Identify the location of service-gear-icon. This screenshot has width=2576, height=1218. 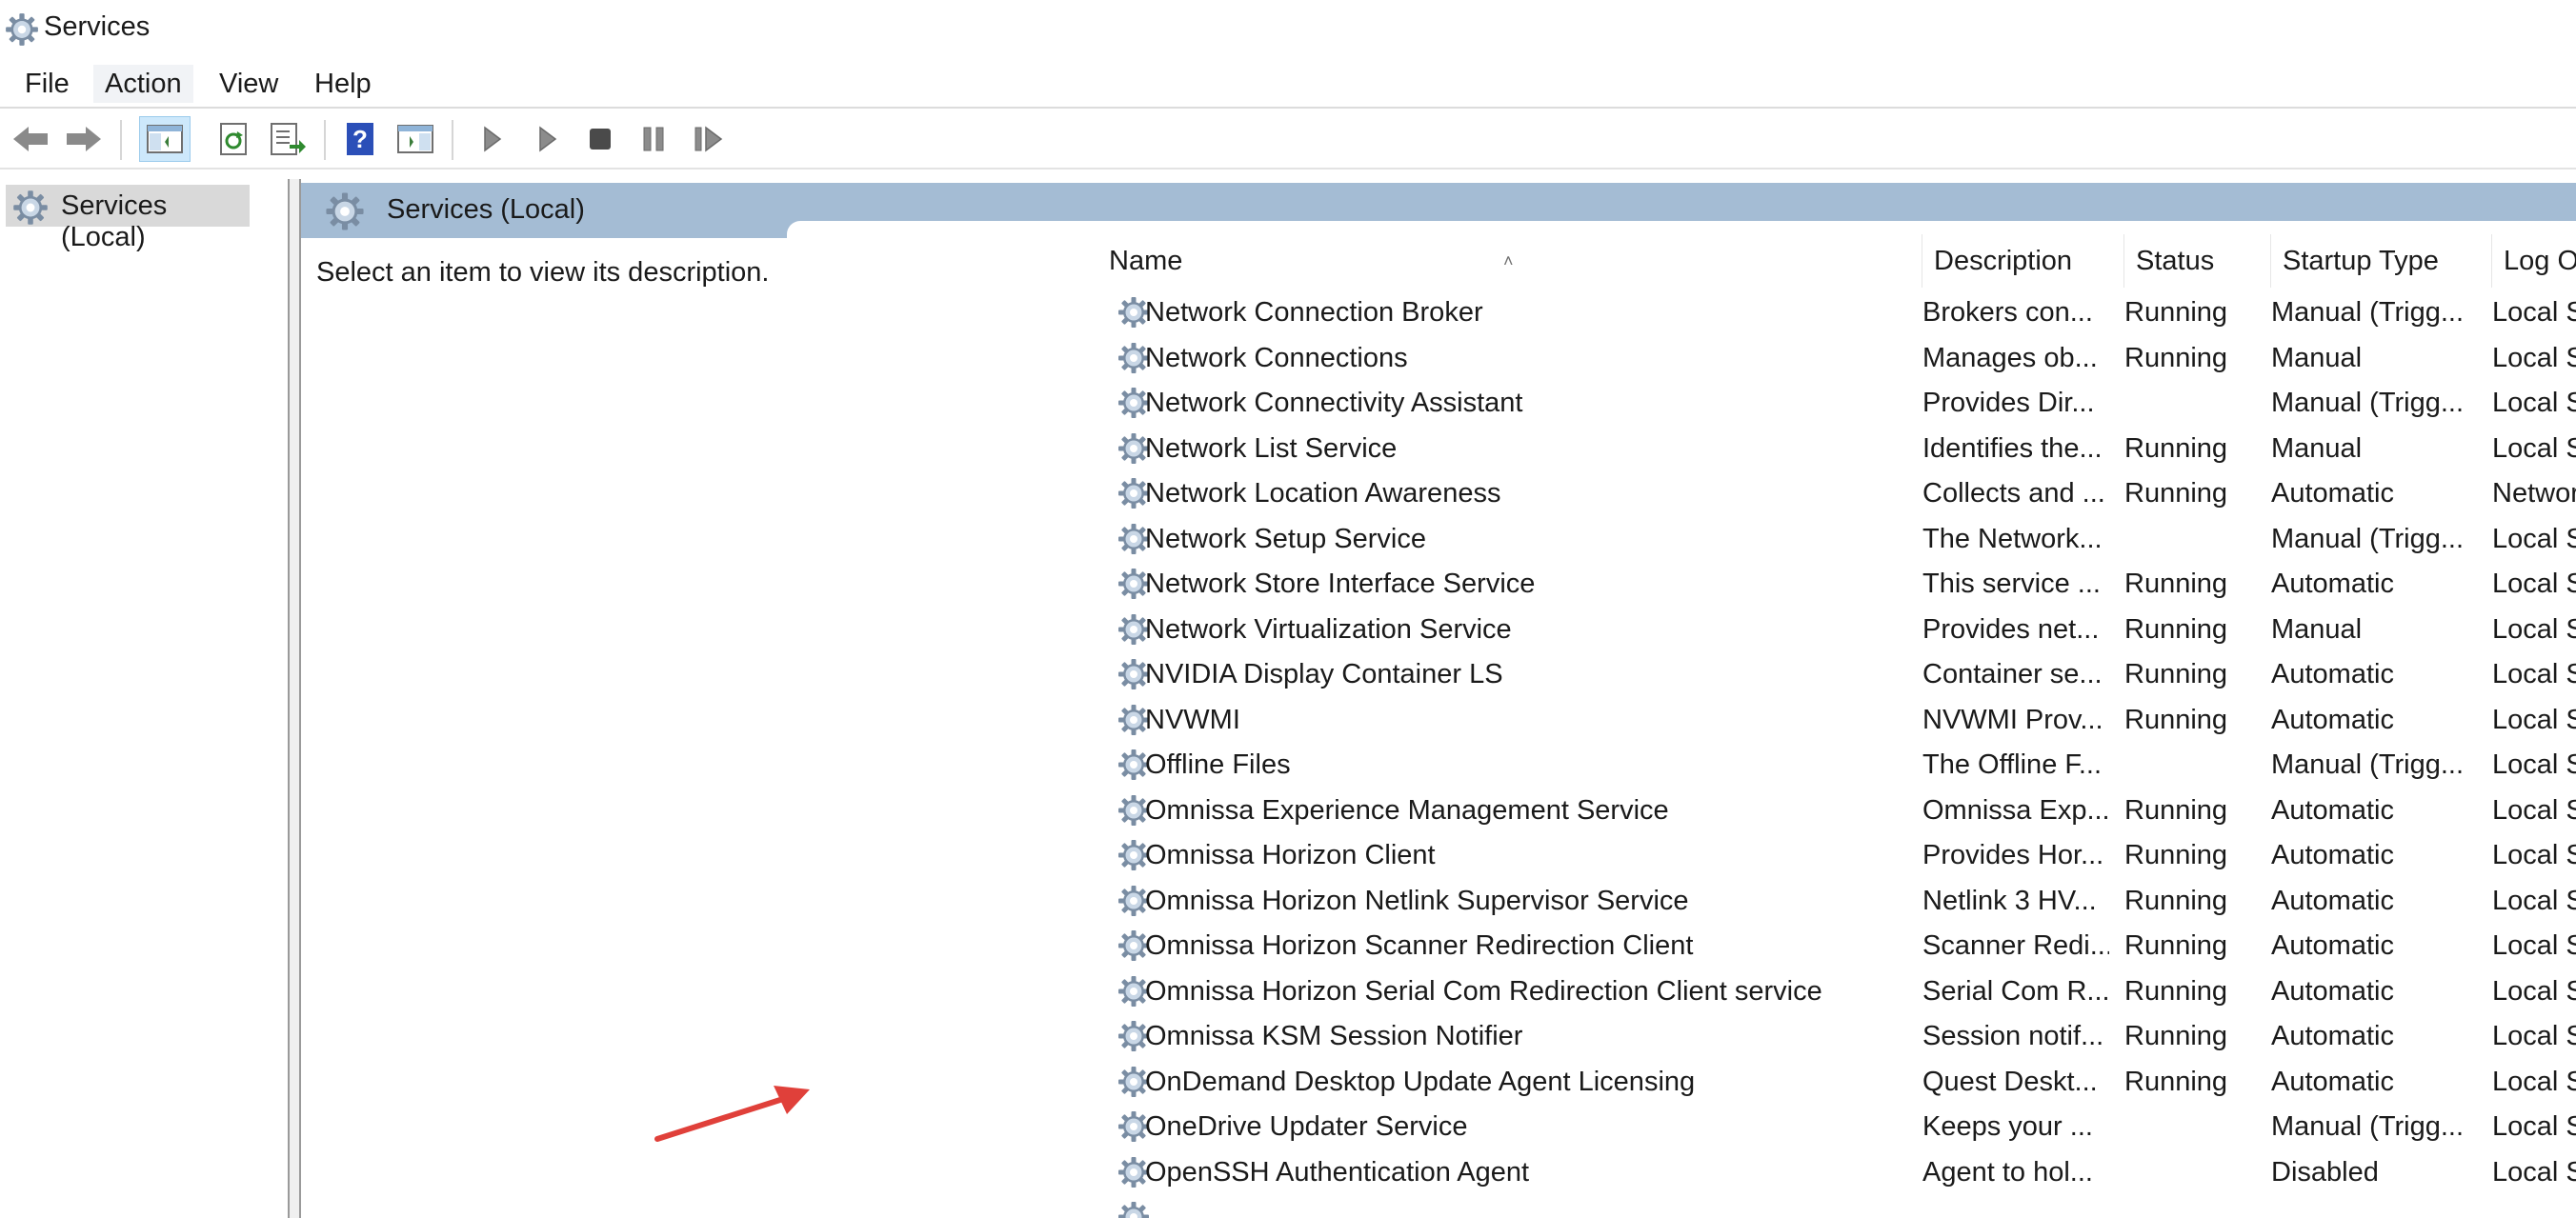
(1134, 1209).